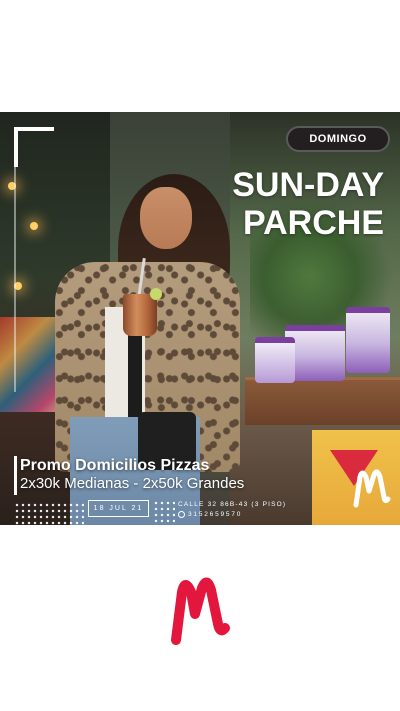 This screenshot has width=400, height=711. Describe the element at coordinates (15, 475) in the screenshot. I see `promo-accent-bar` at that location.